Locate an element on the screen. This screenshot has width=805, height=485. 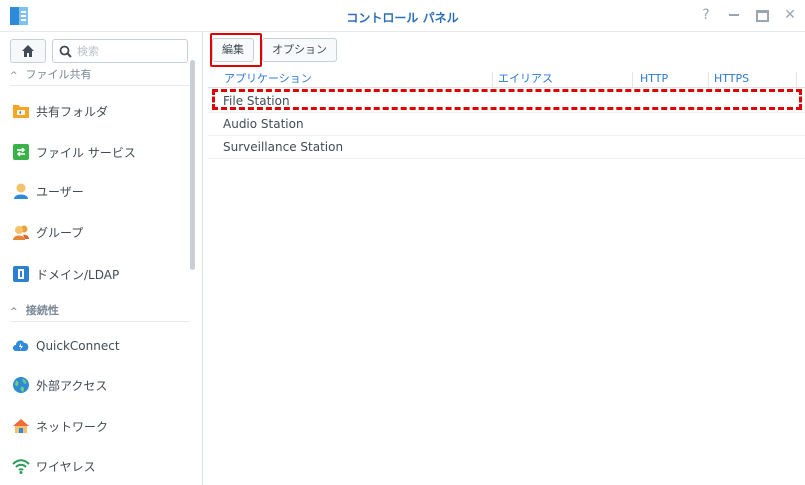
options-button: オプション is located at coordinates (299, 50).